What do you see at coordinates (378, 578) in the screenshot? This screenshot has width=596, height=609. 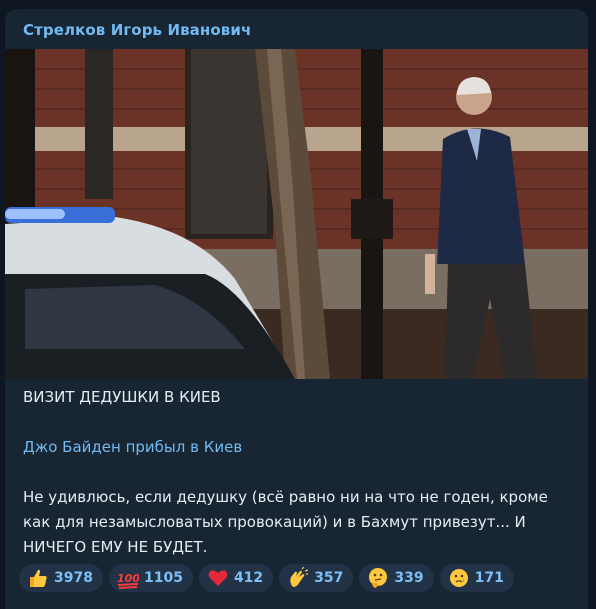 I see `thinking-face-icon` at bounding box center [378, 578].